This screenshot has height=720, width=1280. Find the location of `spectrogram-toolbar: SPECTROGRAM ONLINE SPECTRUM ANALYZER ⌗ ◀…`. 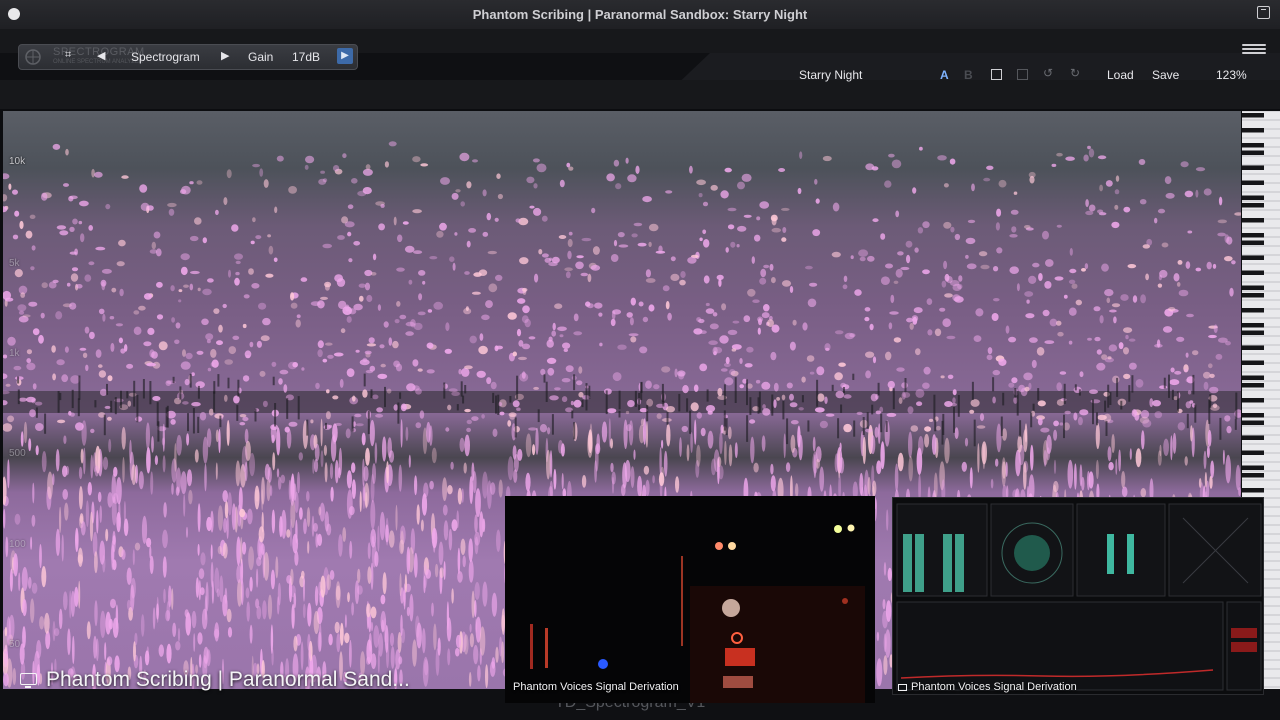

spectrogram-toolbar: SPECTROGRAM ONLINE SPECTRUM ANALYZER ⌗ ◀… is located at coordinates (188, 57).